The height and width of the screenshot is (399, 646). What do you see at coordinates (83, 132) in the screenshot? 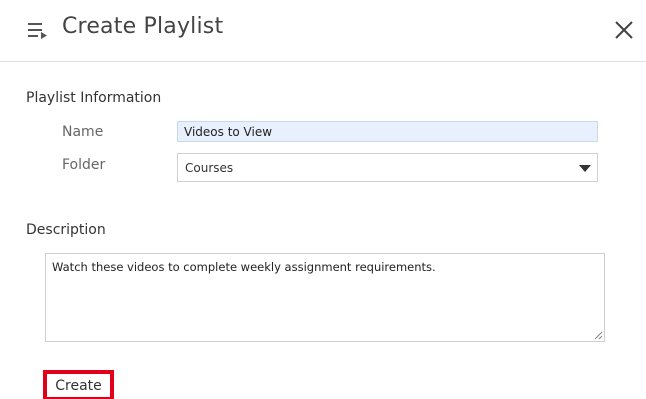
I see `name-label: Name` at bounding box center [83, 132].